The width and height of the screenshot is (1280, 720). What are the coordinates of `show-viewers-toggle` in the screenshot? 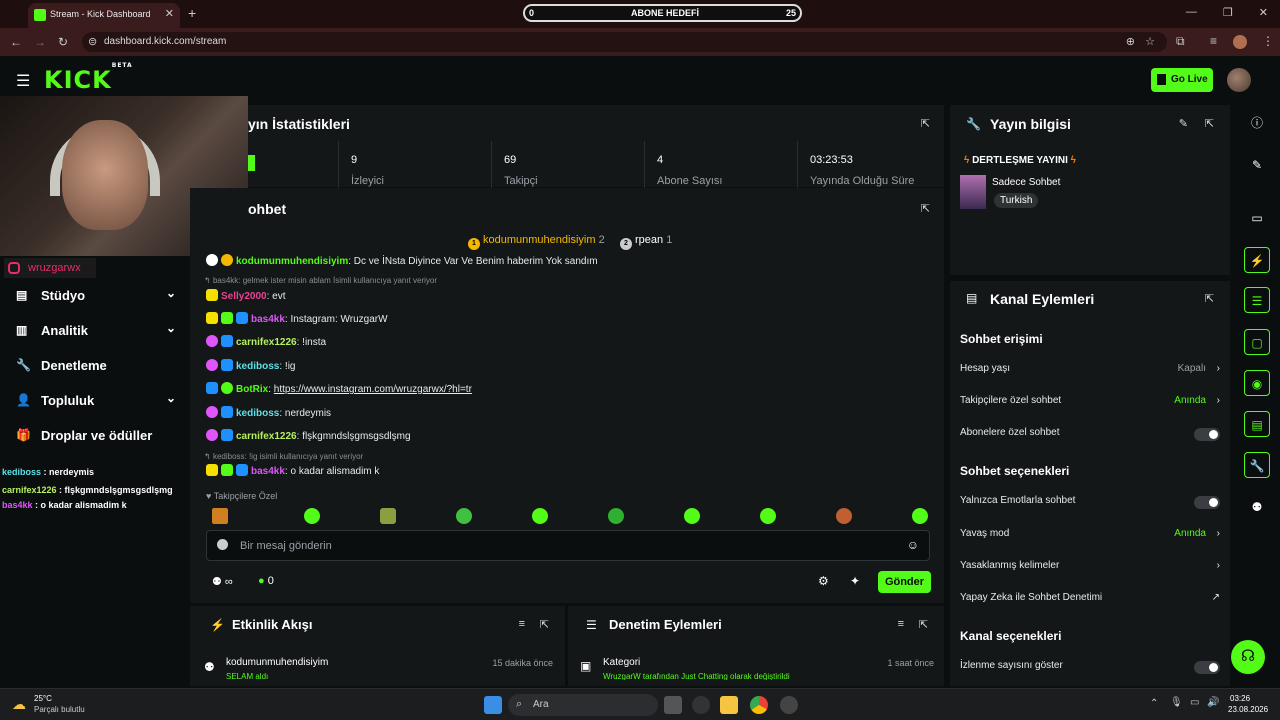 It's located at (1207, 667).